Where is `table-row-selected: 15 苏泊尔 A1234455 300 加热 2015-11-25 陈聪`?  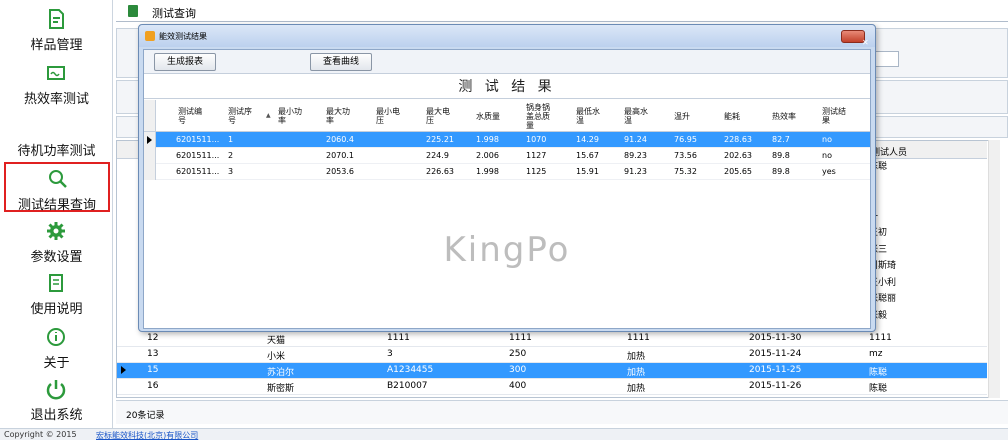 table-row-selected: 15 苏泊尔 A1234455 300 加热 2015-11-25 陈聪 is located at coordinates (552, 371).